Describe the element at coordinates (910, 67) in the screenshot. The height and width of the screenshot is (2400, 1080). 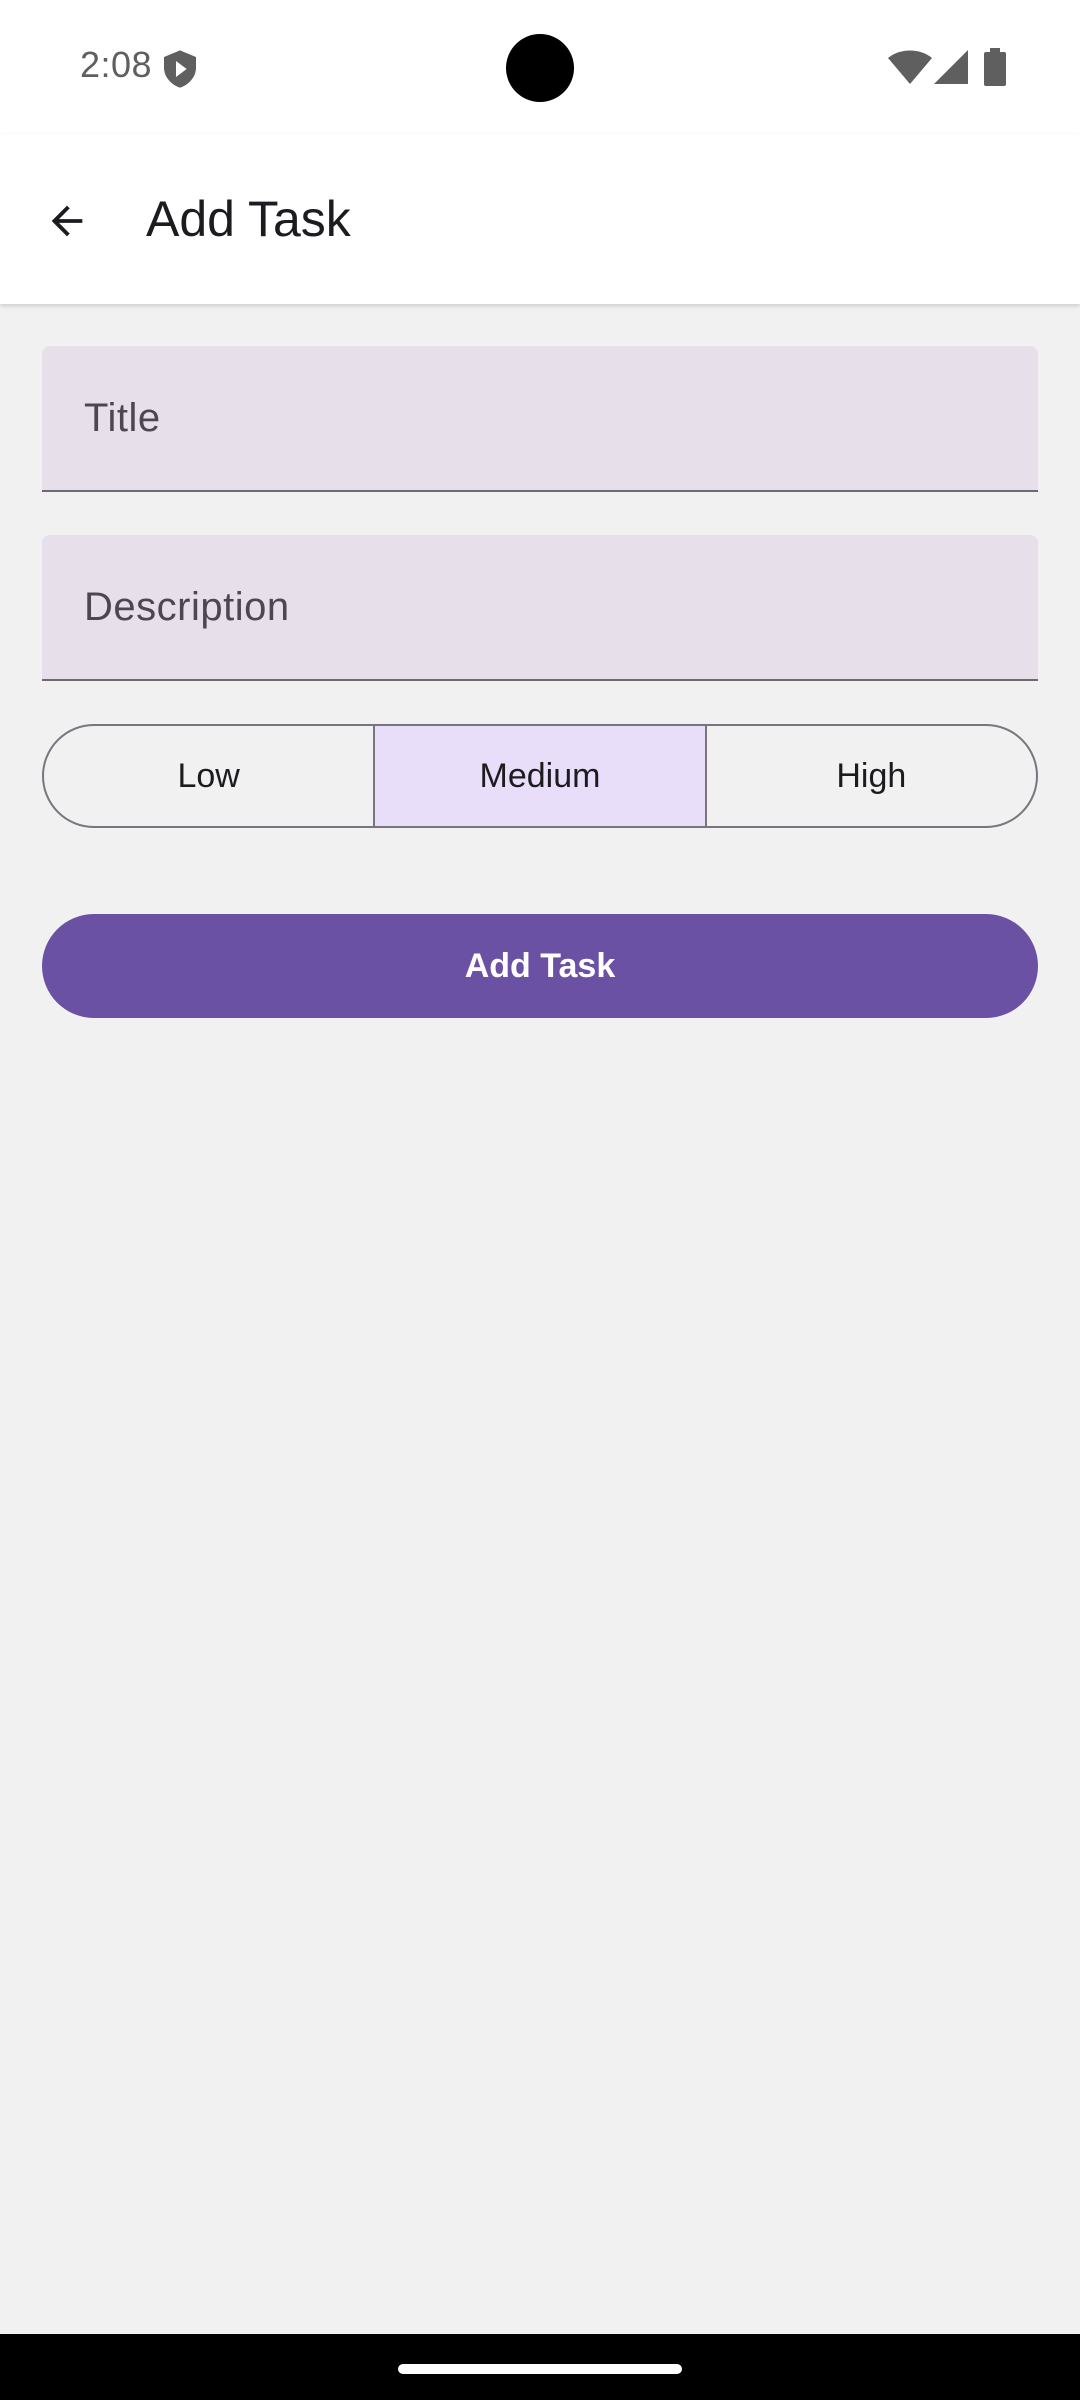
I see `wifi-icon` at that location.